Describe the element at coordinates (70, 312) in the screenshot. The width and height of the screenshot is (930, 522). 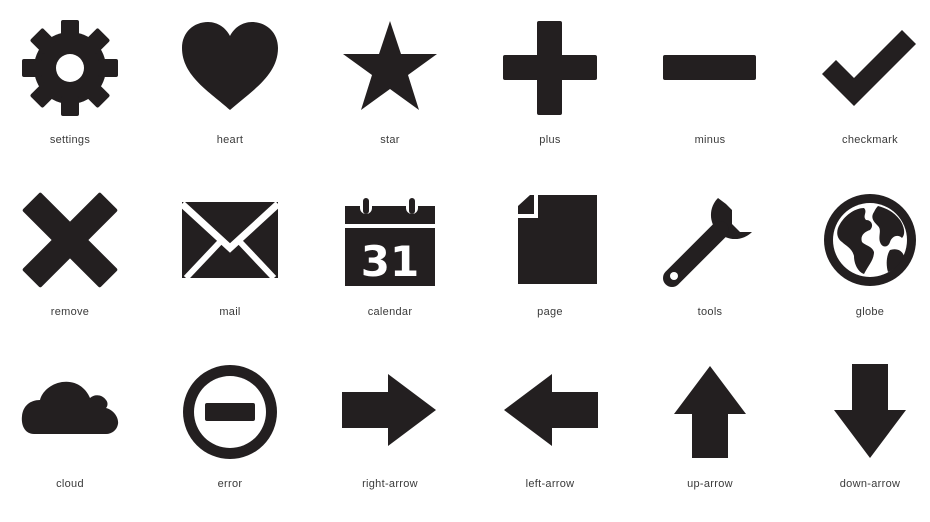
I see `icon-label: remove` at that location.